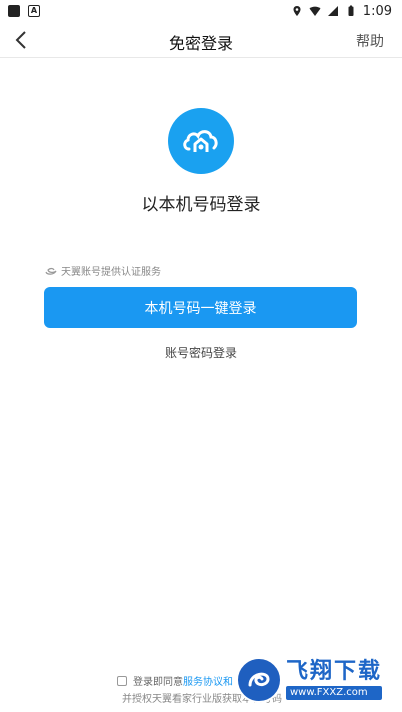  What do you see at coordinates (201, 11) in the screenshot?
I see `status-bar: A 1:09` at bounding box center [201, 11].